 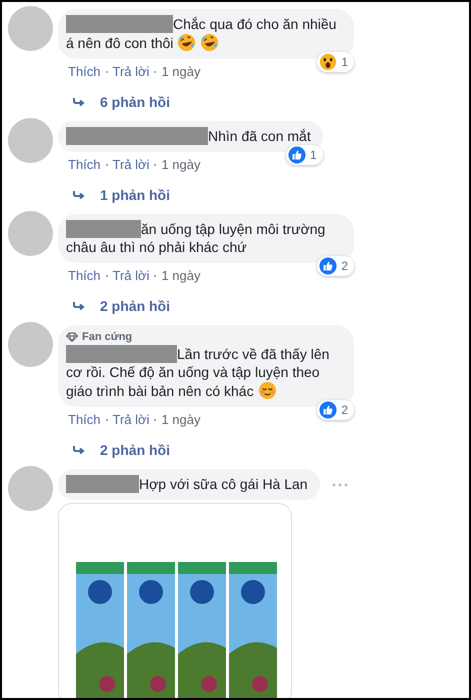 What do you see at coordinates (196, 238) in the screenshot?
I see `comment-text: ăn uống tập luyện môi trường châu âu thì nó phải khác chứ` at bounding box center [196, 238].